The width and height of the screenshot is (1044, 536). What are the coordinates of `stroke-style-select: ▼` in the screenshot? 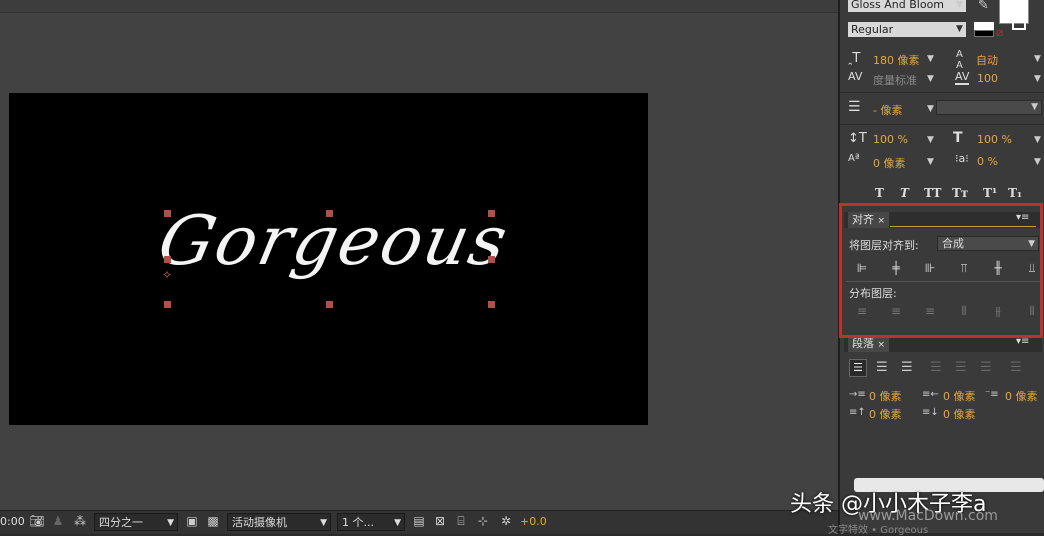 It's located at (989, 107).